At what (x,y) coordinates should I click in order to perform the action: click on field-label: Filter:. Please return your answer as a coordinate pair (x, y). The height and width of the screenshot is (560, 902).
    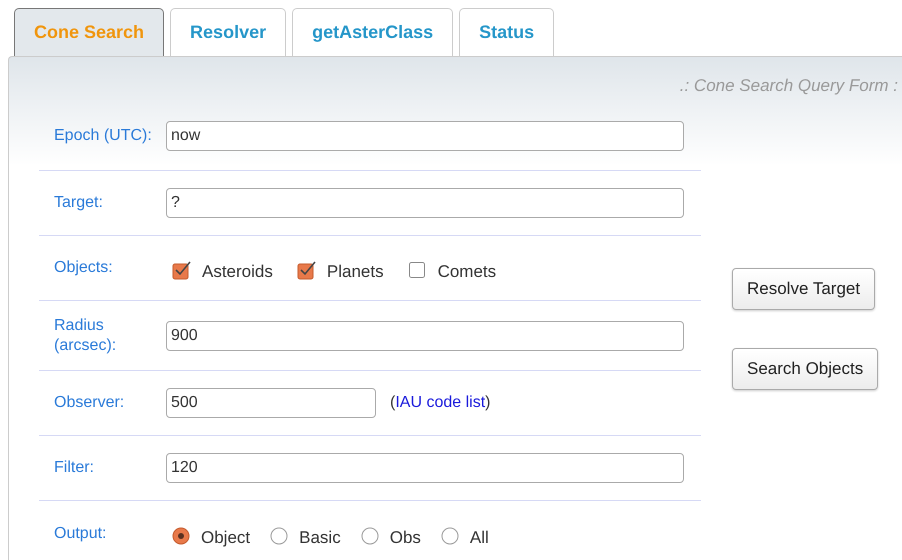
    Looking at the image, I should click on (74, 468).